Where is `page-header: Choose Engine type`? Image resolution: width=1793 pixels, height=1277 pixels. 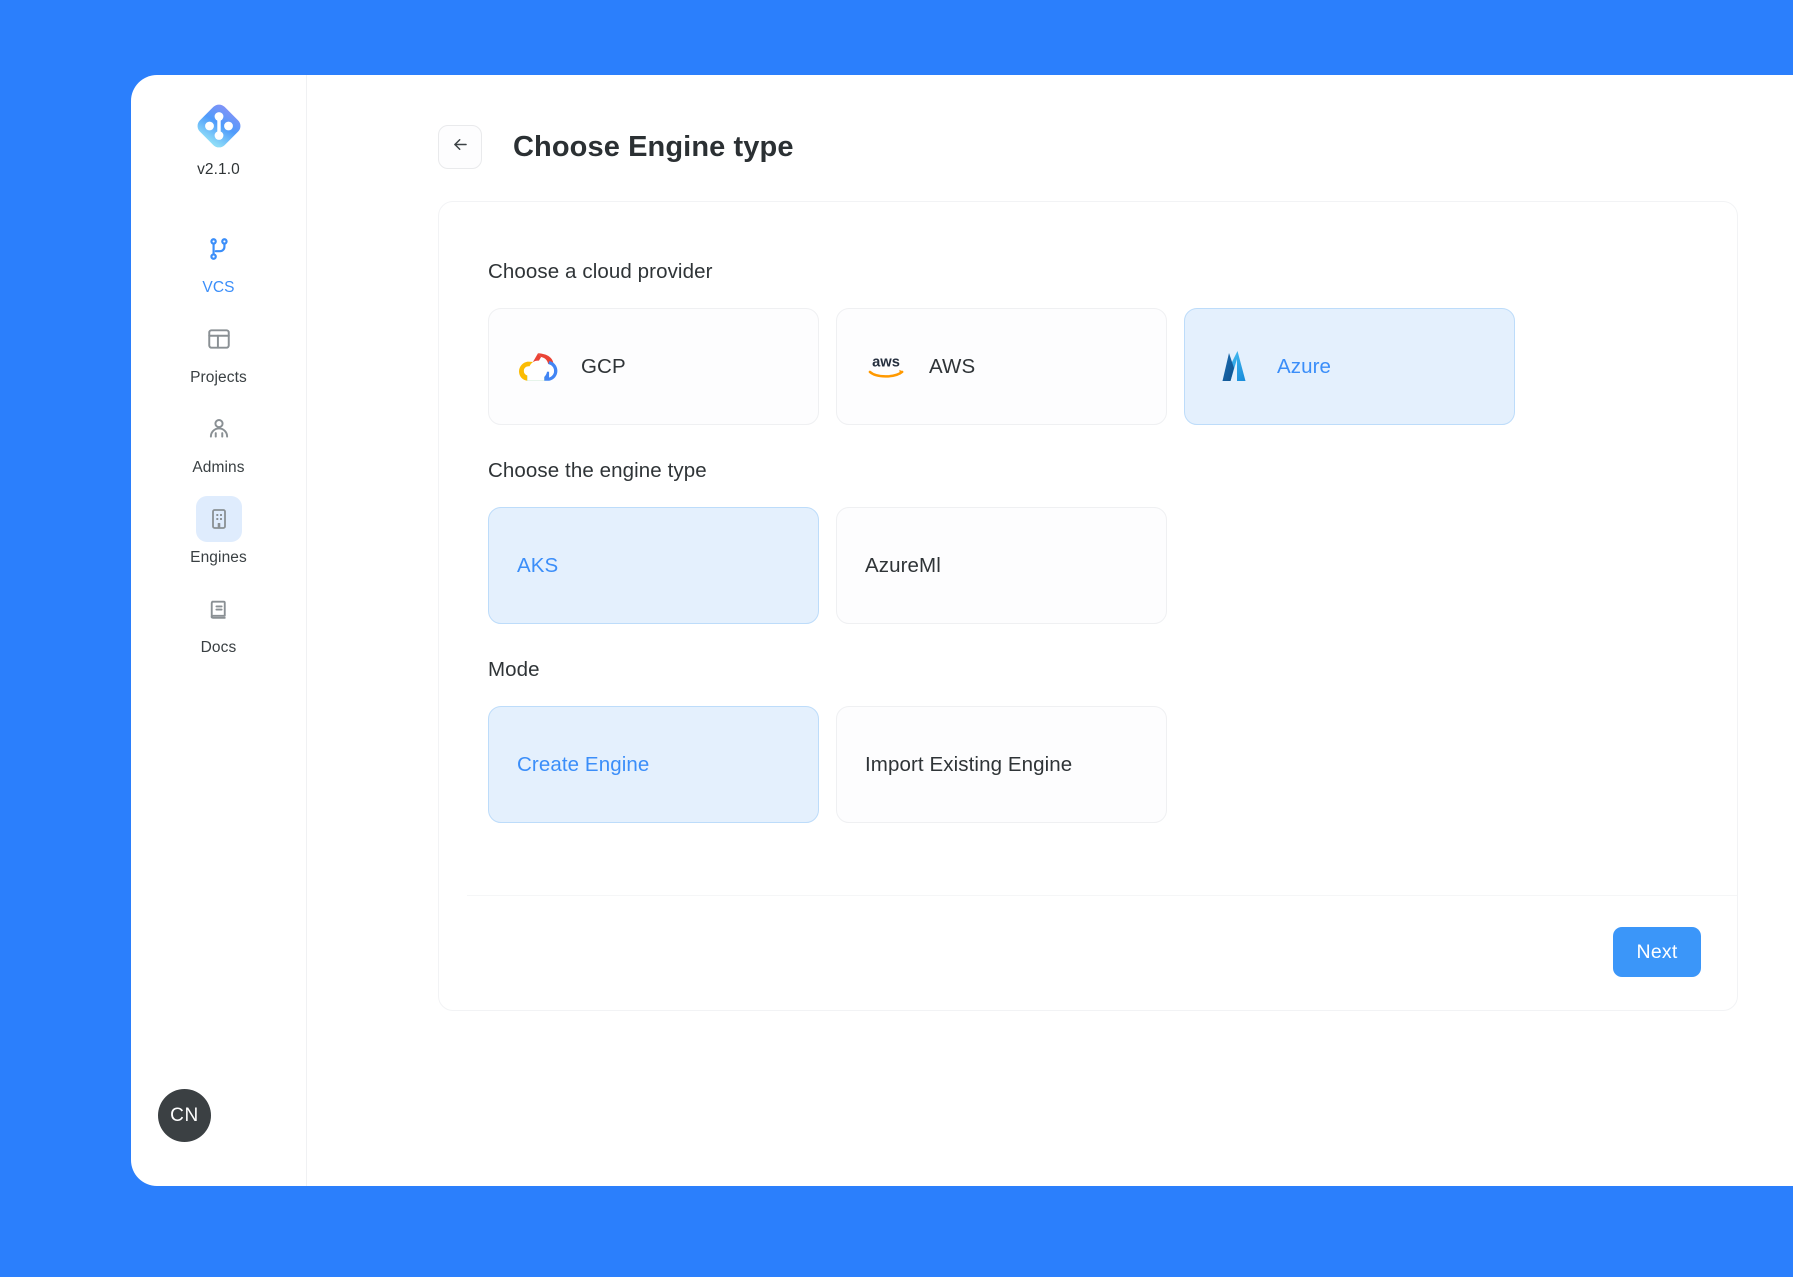
page-header: Choose Engine type is located at coordinates (1050, 122).